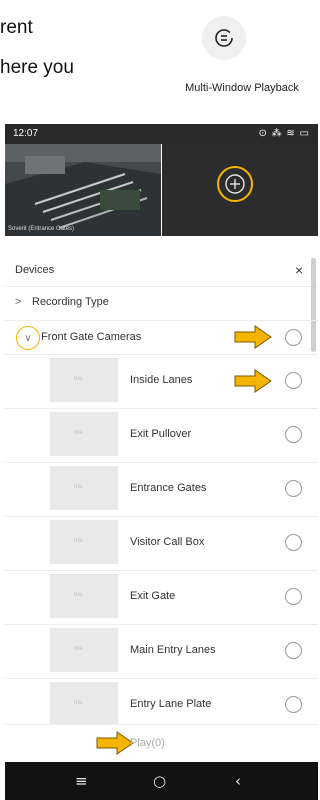  Describe the element at coordinates (161, 303) in the screenshot. I see `recording-type-row: > Recording Type` at that location.